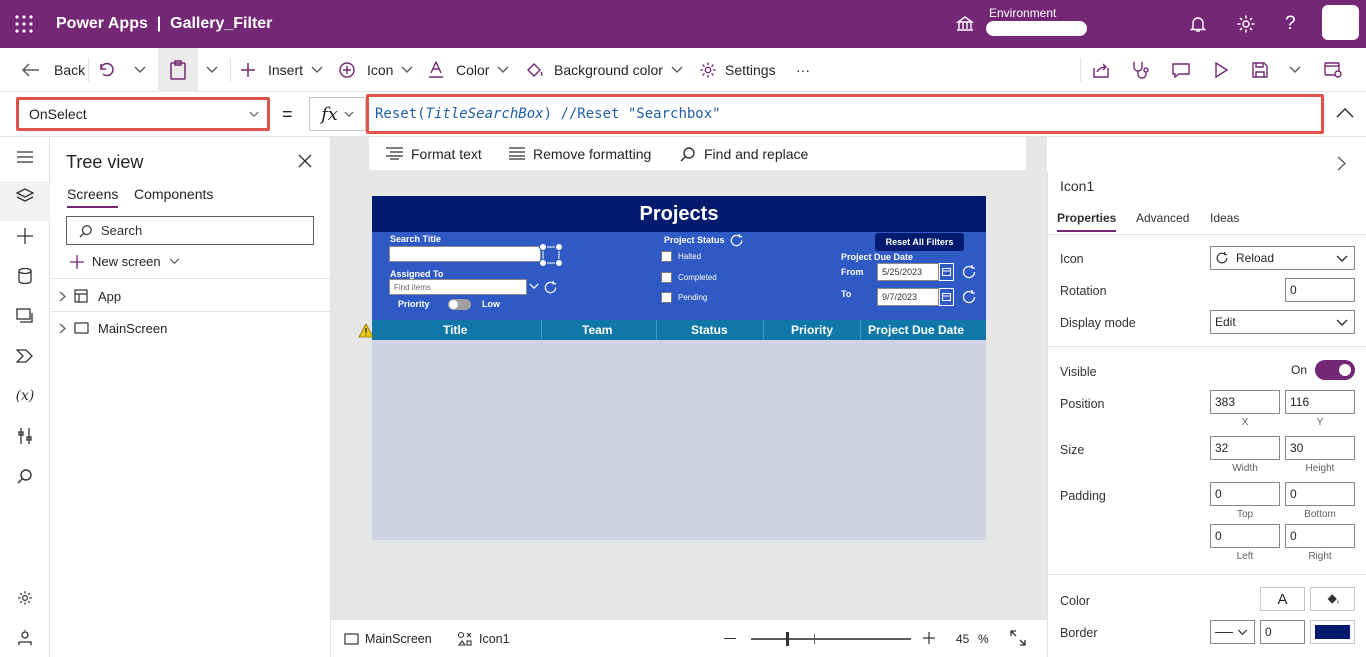 This screenshot has height=657, width=1366. I want to click on settings-gear-icon, so click(1246, 24).